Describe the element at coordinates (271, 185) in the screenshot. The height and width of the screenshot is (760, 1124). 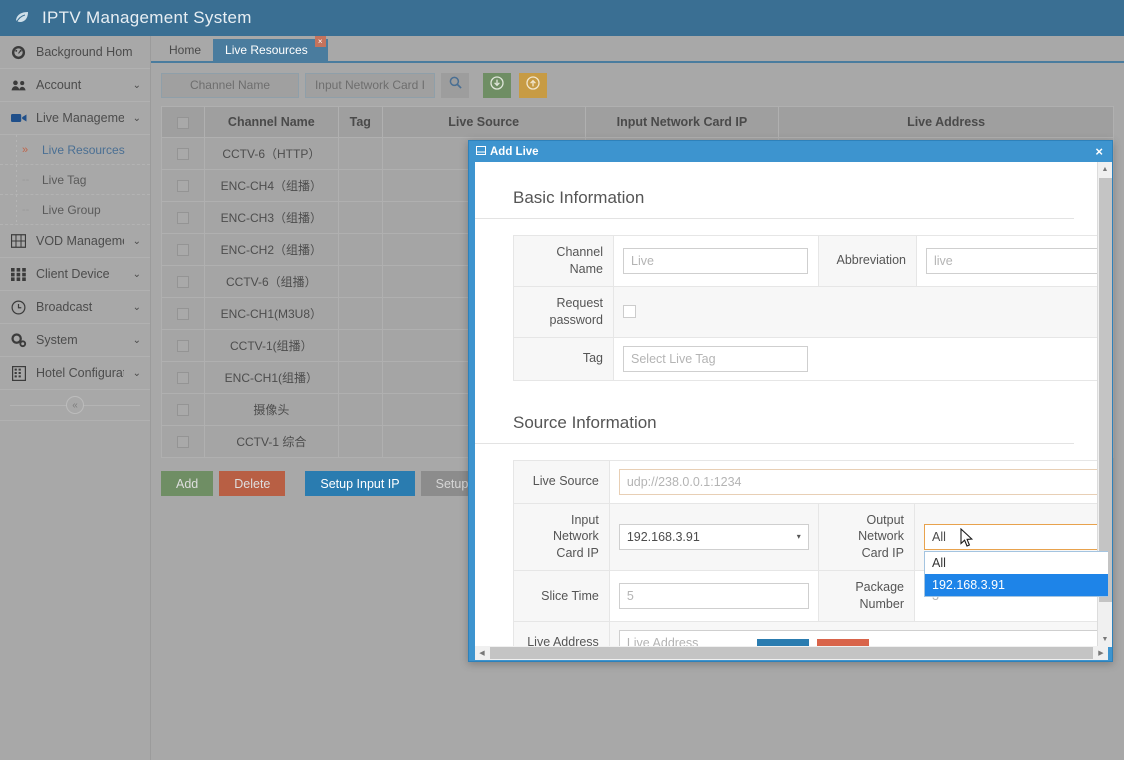
I see `cell-channel-name: ENC-CH4（组播）` at that location.